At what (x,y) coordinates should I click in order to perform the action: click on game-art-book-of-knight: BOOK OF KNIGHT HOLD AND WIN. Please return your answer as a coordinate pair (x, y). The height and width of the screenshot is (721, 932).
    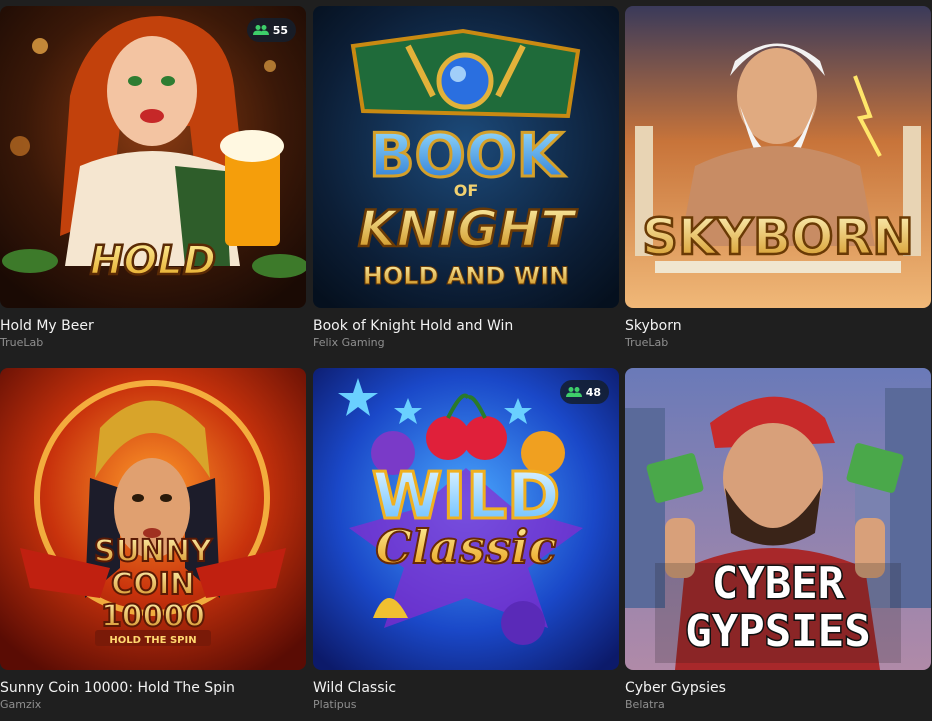
    Looking at the image, I should click on (466, 157).